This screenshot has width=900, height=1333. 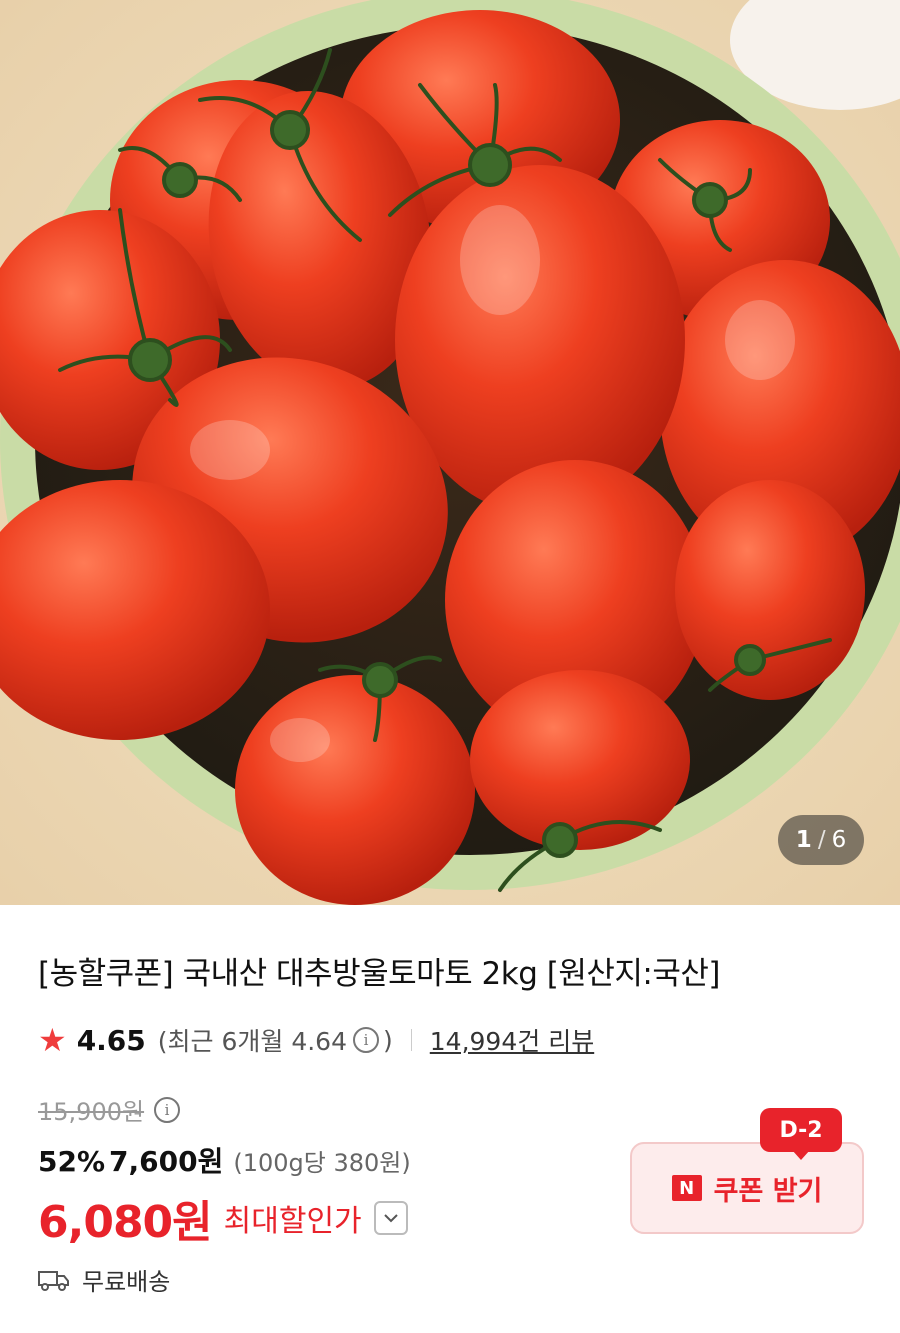 I want to click on discount-price-row: 52% 7,600원 (100g당 380원), so click(x=224, y=1160).